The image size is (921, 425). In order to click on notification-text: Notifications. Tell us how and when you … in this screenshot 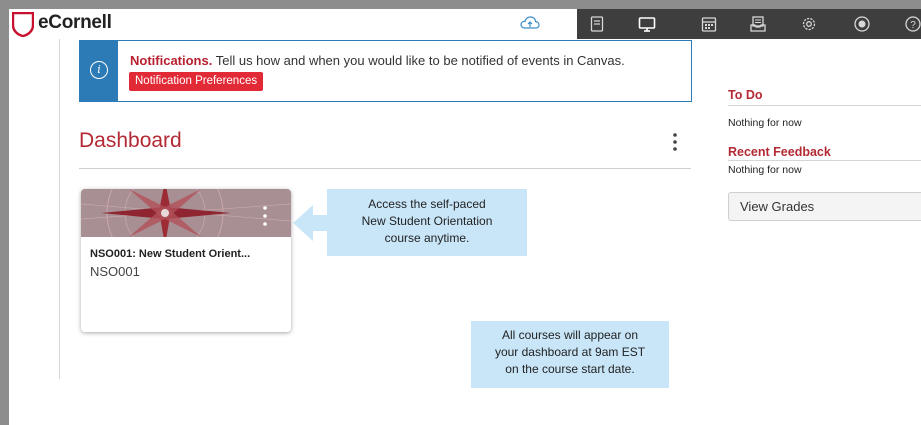, I will do `click(377, 60)`.